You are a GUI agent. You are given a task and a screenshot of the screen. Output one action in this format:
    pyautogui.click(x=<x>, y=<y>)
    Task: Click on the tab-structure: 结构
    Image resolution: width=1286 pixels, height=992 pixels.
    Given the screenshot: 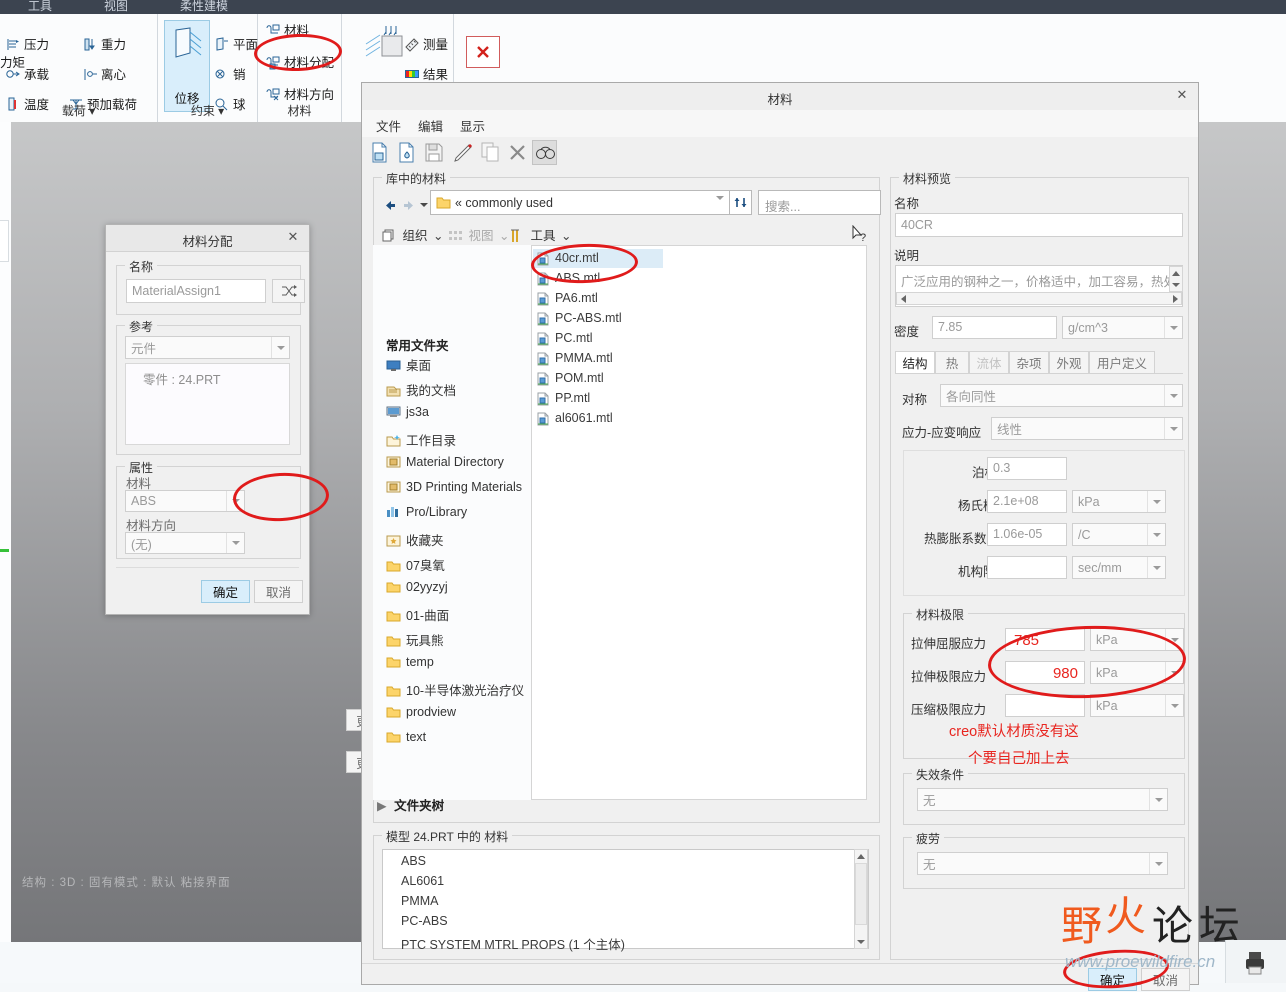 What is the action you would take?
    pyautogui.click(x=915, y=362)
    